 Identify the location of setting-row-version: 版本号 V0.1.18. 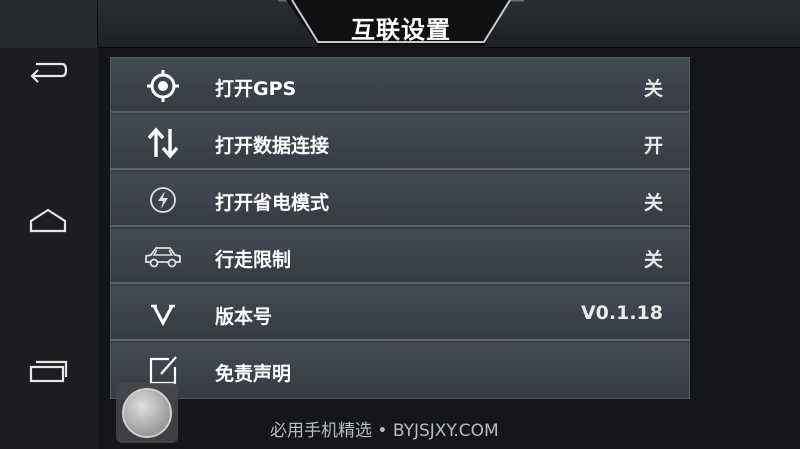
(400, 313).